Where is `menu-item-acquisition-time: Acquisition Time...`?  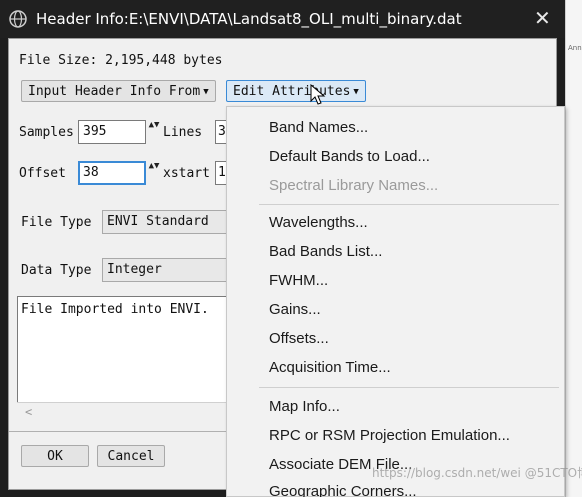
menu-item-acquisition-time: Acquisition Time... is located at coordinates (330, 367).